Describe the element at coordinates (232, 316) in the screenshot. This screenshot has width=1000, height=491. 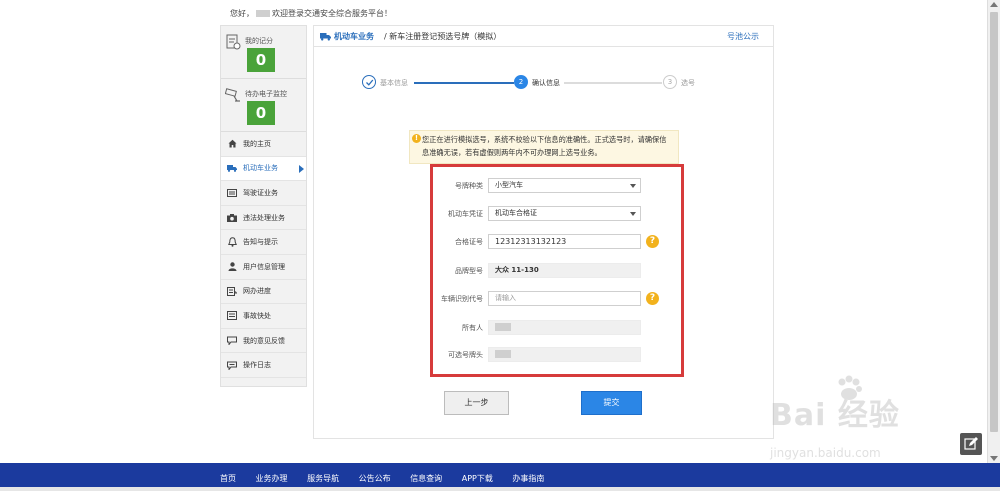
I see `accident-icon` at that location.